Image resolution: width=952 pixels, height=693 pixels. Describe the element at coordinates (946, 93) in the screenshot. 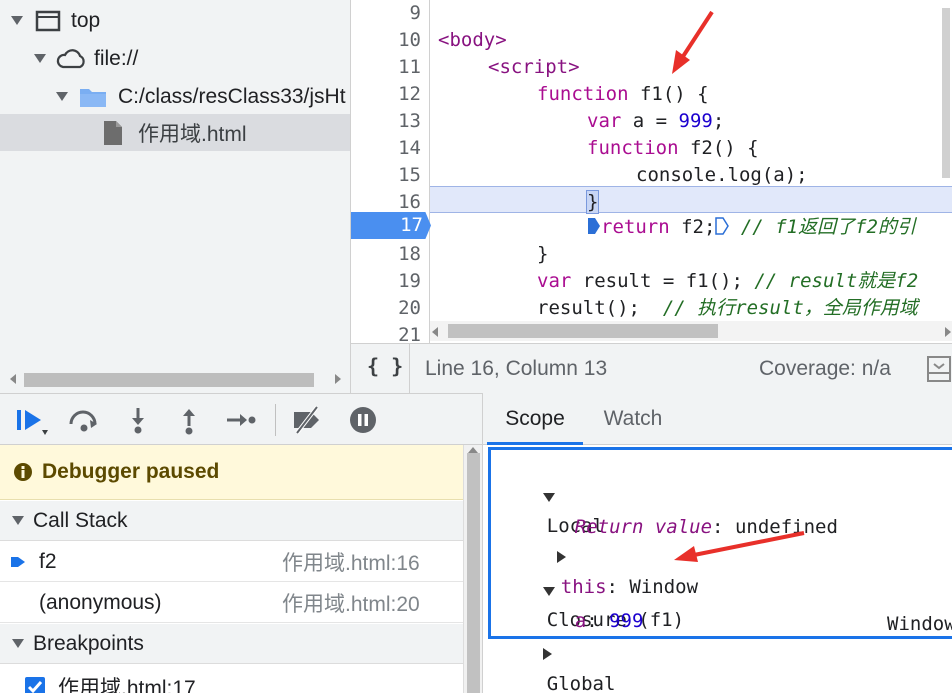

I see `editor-vertical-scrollbar` at that location.